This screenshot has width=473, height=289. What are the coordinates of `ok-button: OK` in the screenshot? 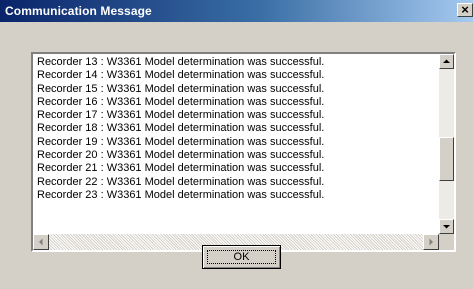 It's located at (241, 257).